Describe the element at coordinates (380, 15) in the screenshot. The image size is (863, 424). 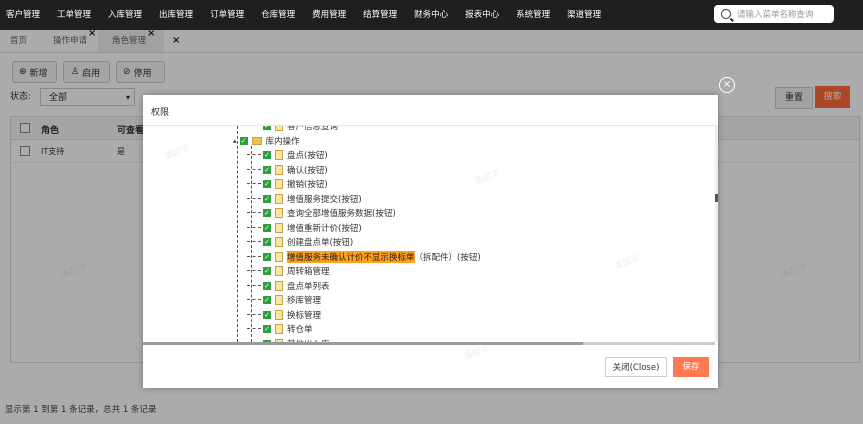
I see `top-menu-item: 结算管理` at that location.